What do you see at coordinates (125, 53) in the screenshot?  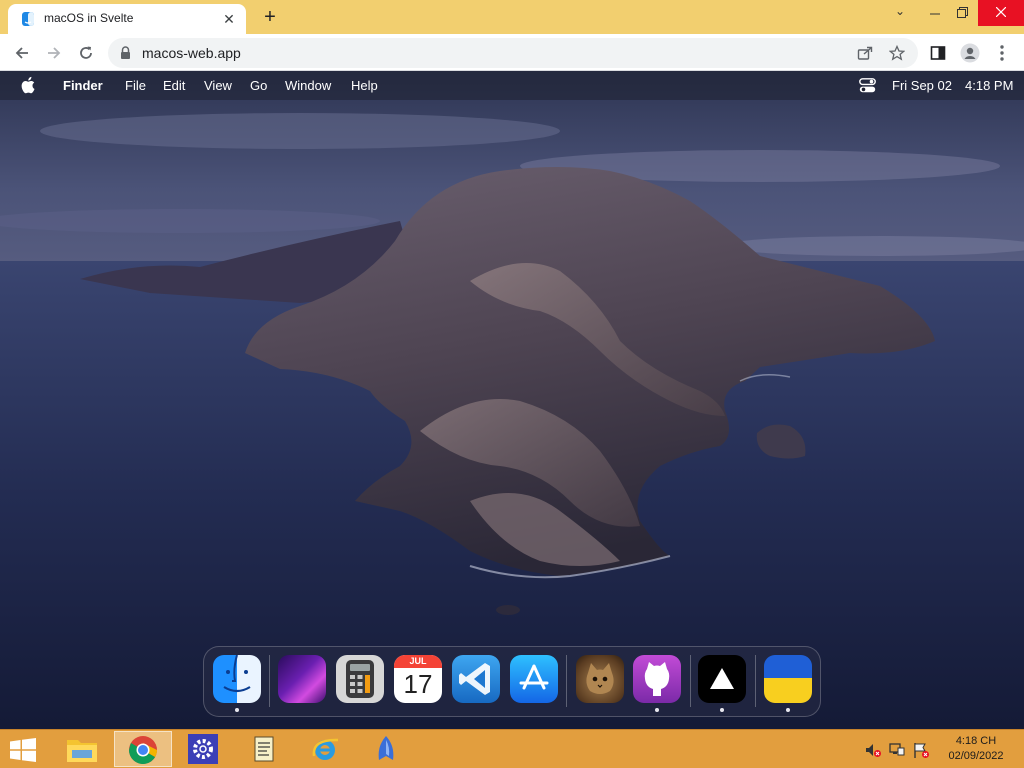 I see `lock-icon` at bounding box center [125, 53].